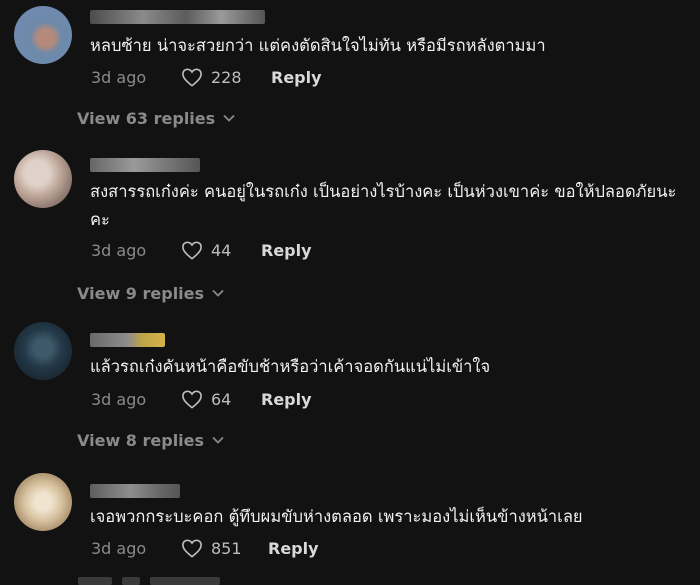  Describe the element at coordinates (149, 581) in the screenshot. I see `next-view-replies-partial` at that location.